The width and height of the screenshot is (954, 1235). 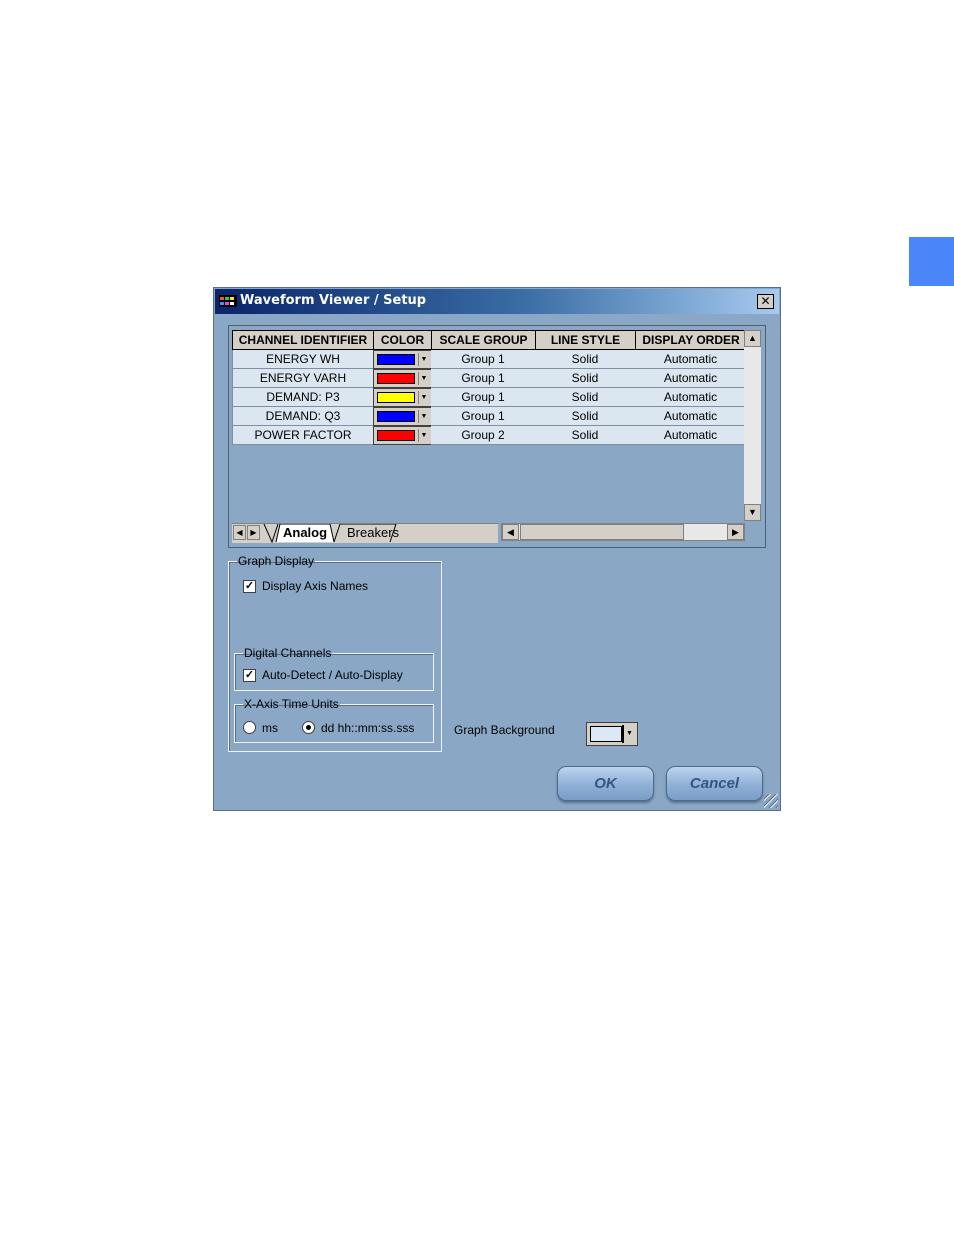 I want to click on cell-channel: DEMAND: Q3, so click(x=303, y=416).